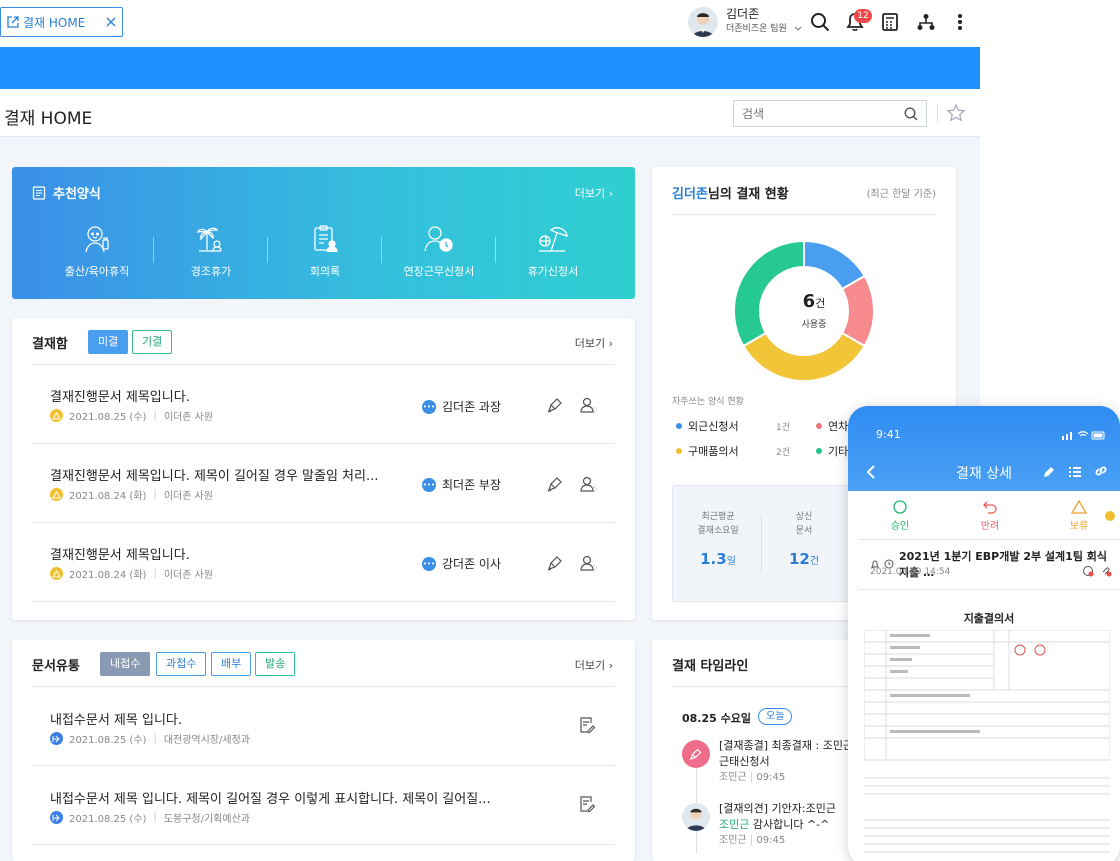 The height and width of the screenshot is (861, 1120). What do you see at coordinates (783, 453) in the screenshot?
I see `legend-count: 2건` at bounding box center [783, 453].